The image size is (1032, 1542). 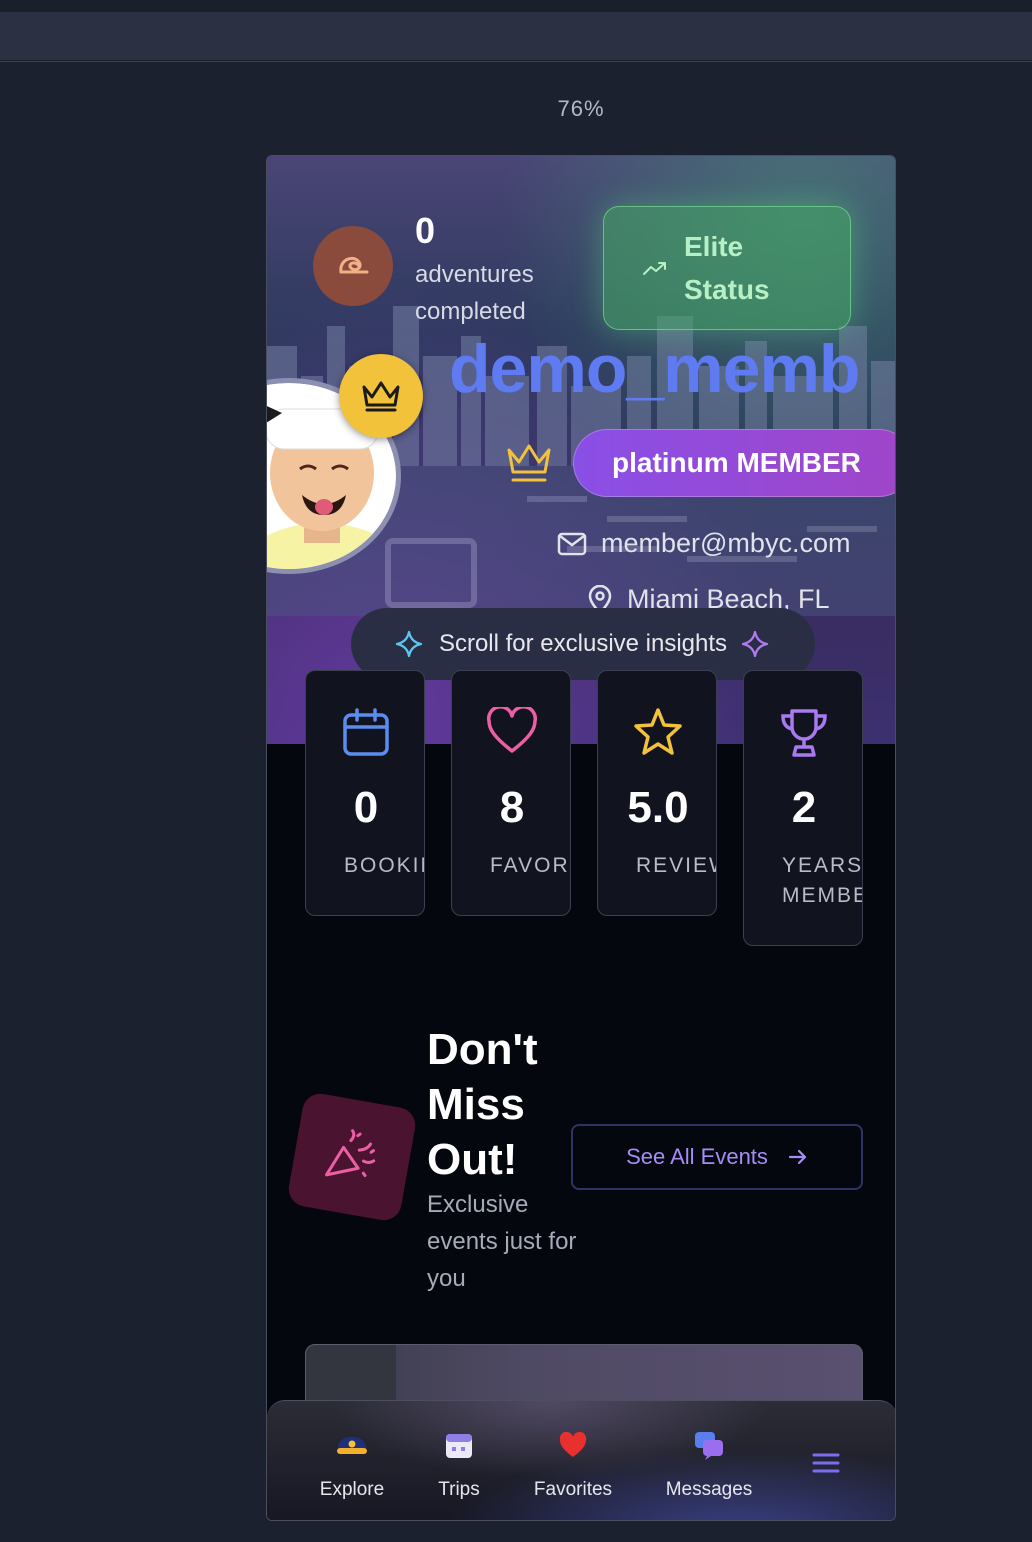 What do you see at coordinates (654, 268) in the screenshot?
I see `trending-up-icon` at bounding box center [654, 268].